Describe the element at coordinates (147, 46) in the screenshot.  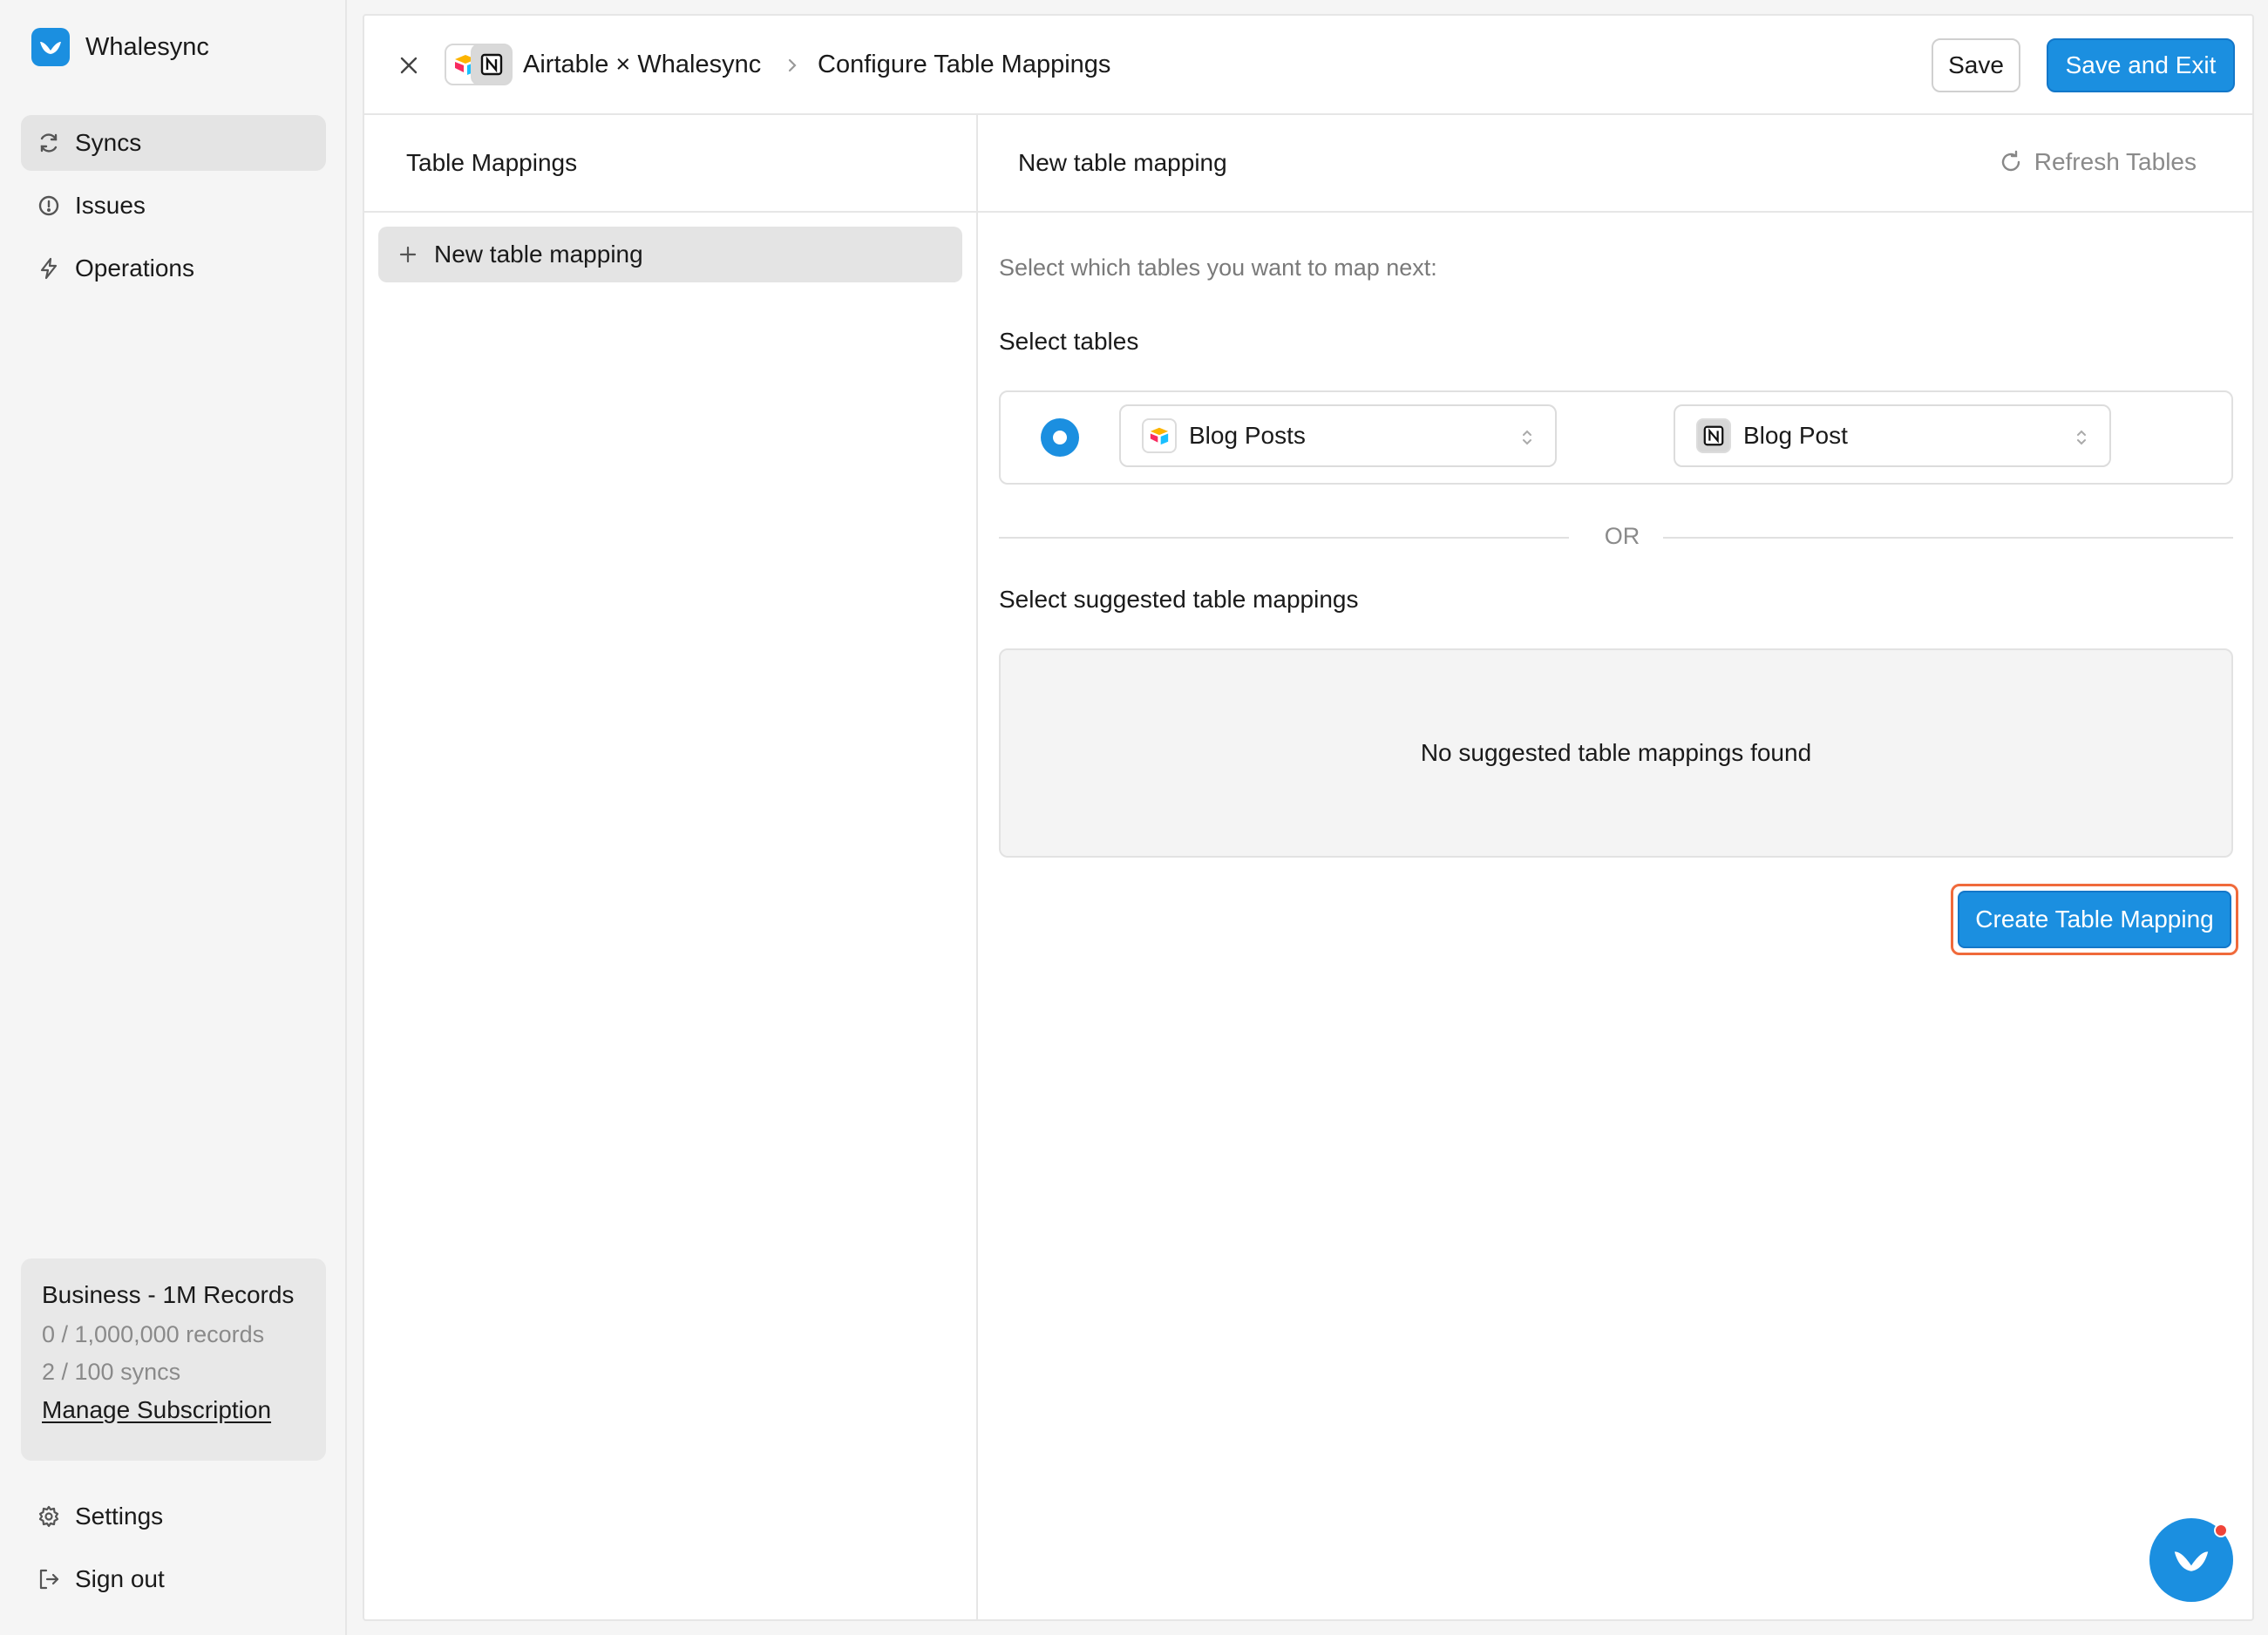
I see `brand-name: Whalesync` at that location.